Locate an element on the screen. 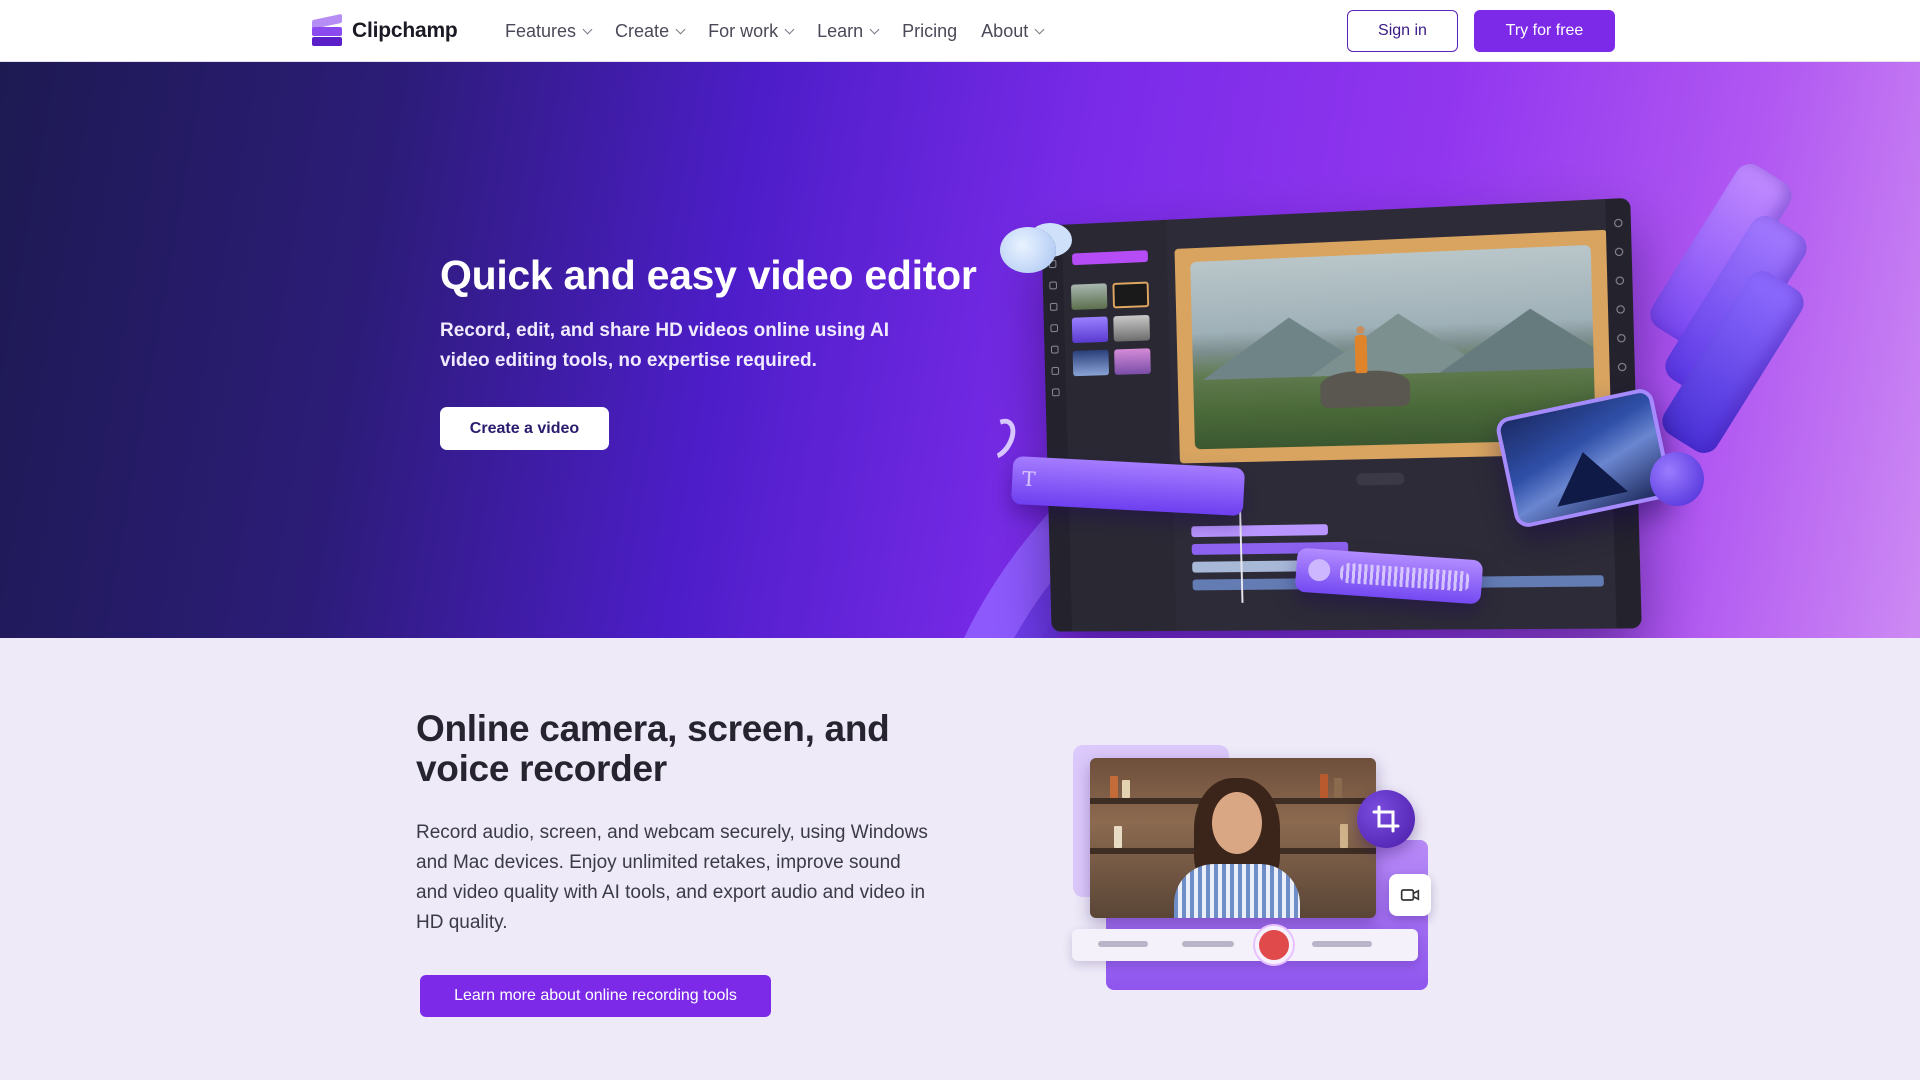 This screenshot has width=1920, height=1080. brand-name: Clipchamp is located at coordinates (405, 30).